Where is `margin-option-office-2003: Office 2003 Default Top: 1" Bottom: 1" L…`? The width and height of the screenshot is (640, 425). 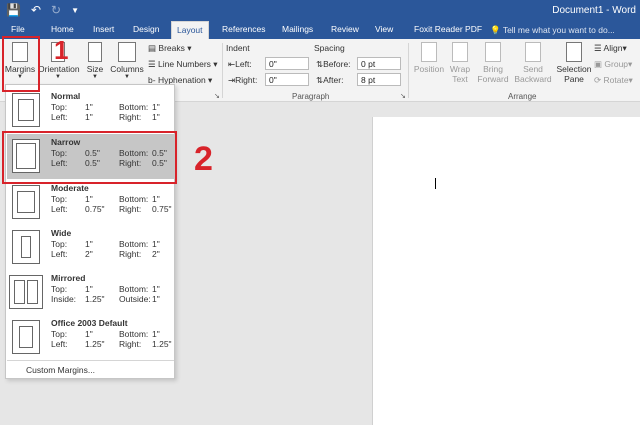
margin-option-office-2003: Office 2003 Default Top: 1" Bottom: 1" L… is located at coordinates (90, 337).